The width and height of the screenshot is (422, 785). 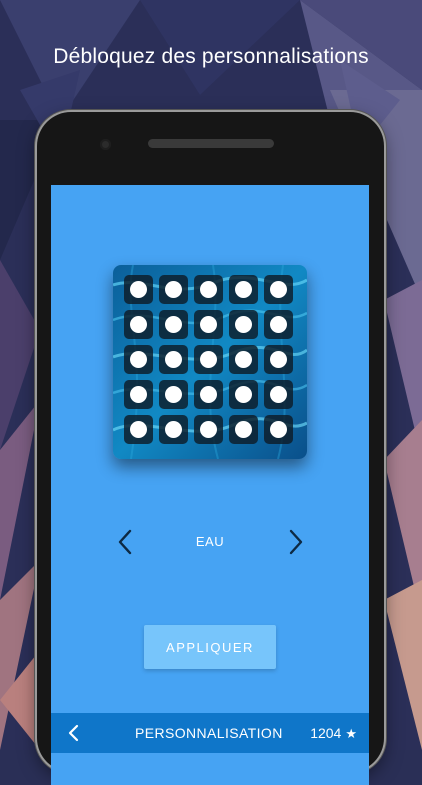 What do you see at coordinates (326, 733) in the screenshot?
I see `score-value: 1204` at bounding box center [326, 733].